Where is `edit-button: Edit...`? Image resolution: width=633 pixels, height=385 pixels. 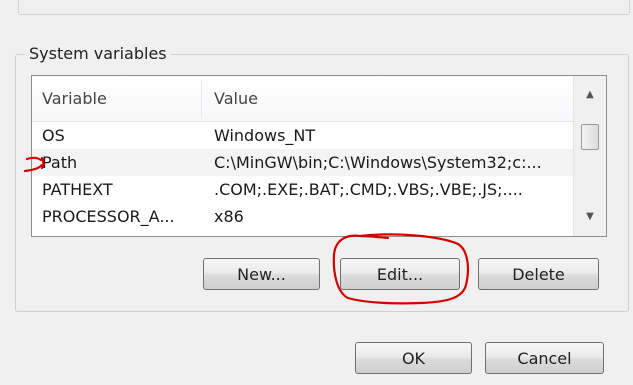
edit-button: Edit... is located at coordinates (400, 274).